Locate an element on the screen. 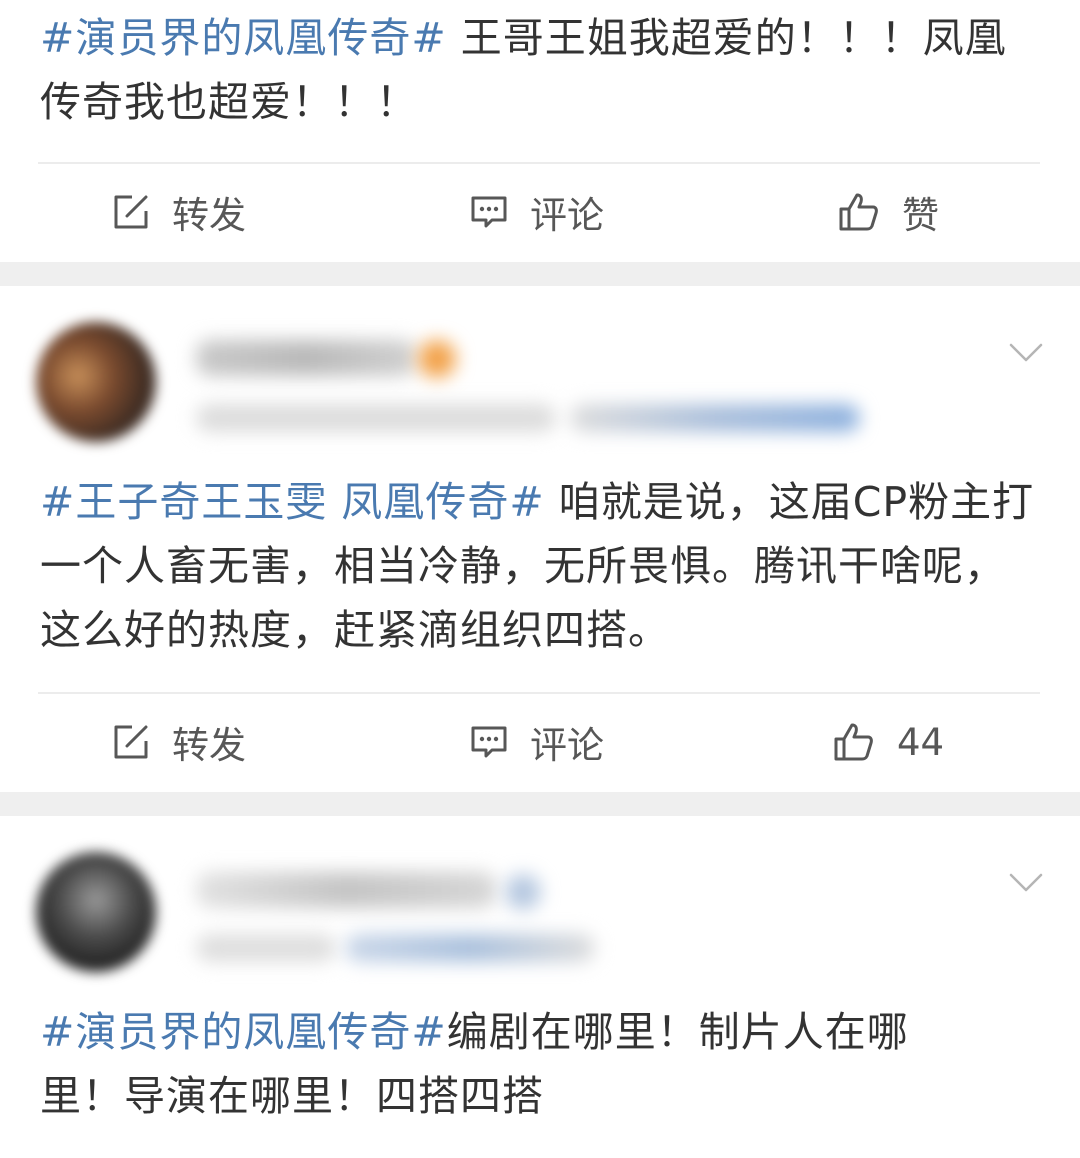  post-2-repost-button: 转发 is located at coordinates (179, 742).